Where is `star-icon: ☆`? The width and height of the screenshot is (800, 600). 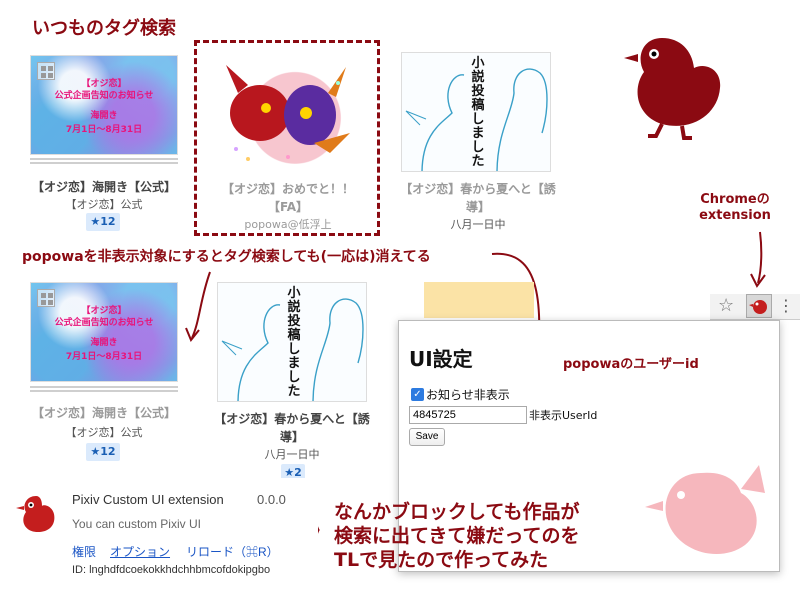 star-icon: ☆ is located at coordinates (726, 306).